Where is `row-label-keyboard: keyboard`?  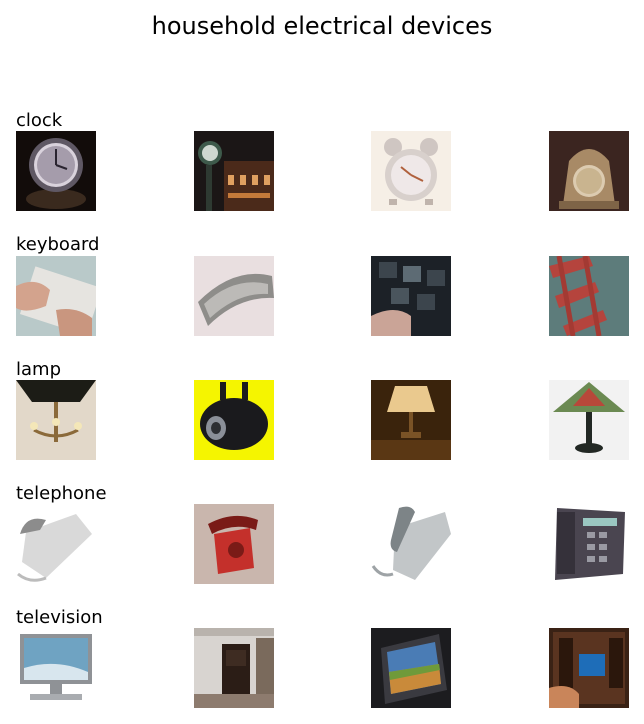
row-label-keyboard: keyboard is located at coordinates (58, 244).